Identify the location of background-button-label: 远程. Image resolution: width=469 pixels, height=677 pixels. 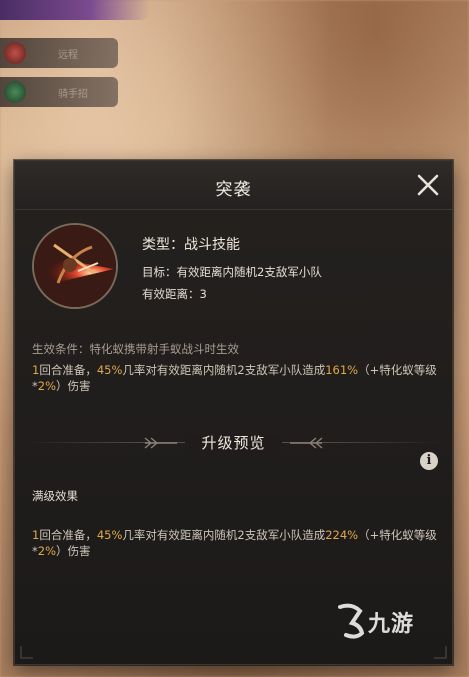
(68, 55).